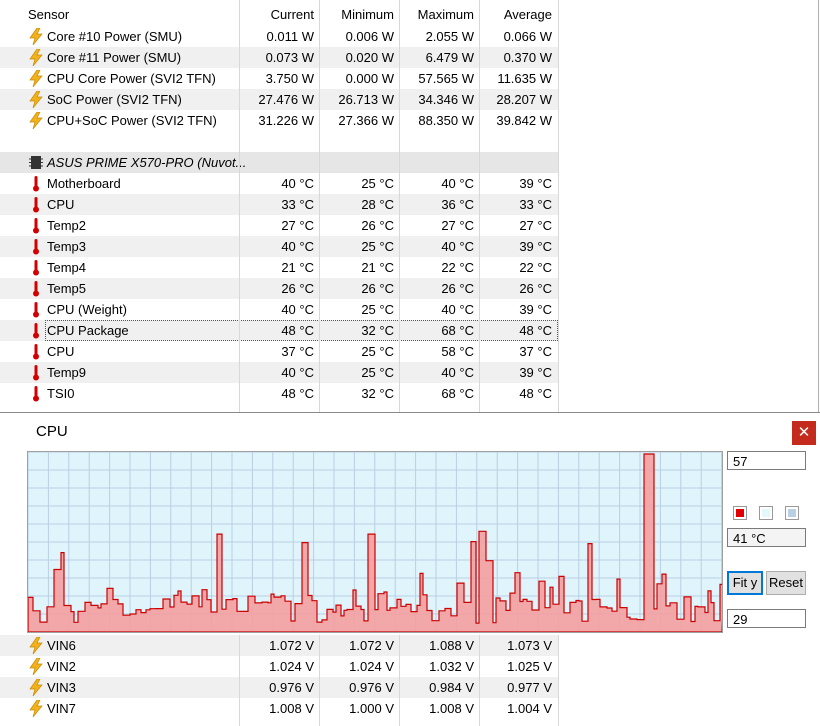 The height and width of the screenshot is (726, 820). I want to click on table-row: Temp4 21 °C 21 °C 22 °C 22 °C, so click(279, 267).